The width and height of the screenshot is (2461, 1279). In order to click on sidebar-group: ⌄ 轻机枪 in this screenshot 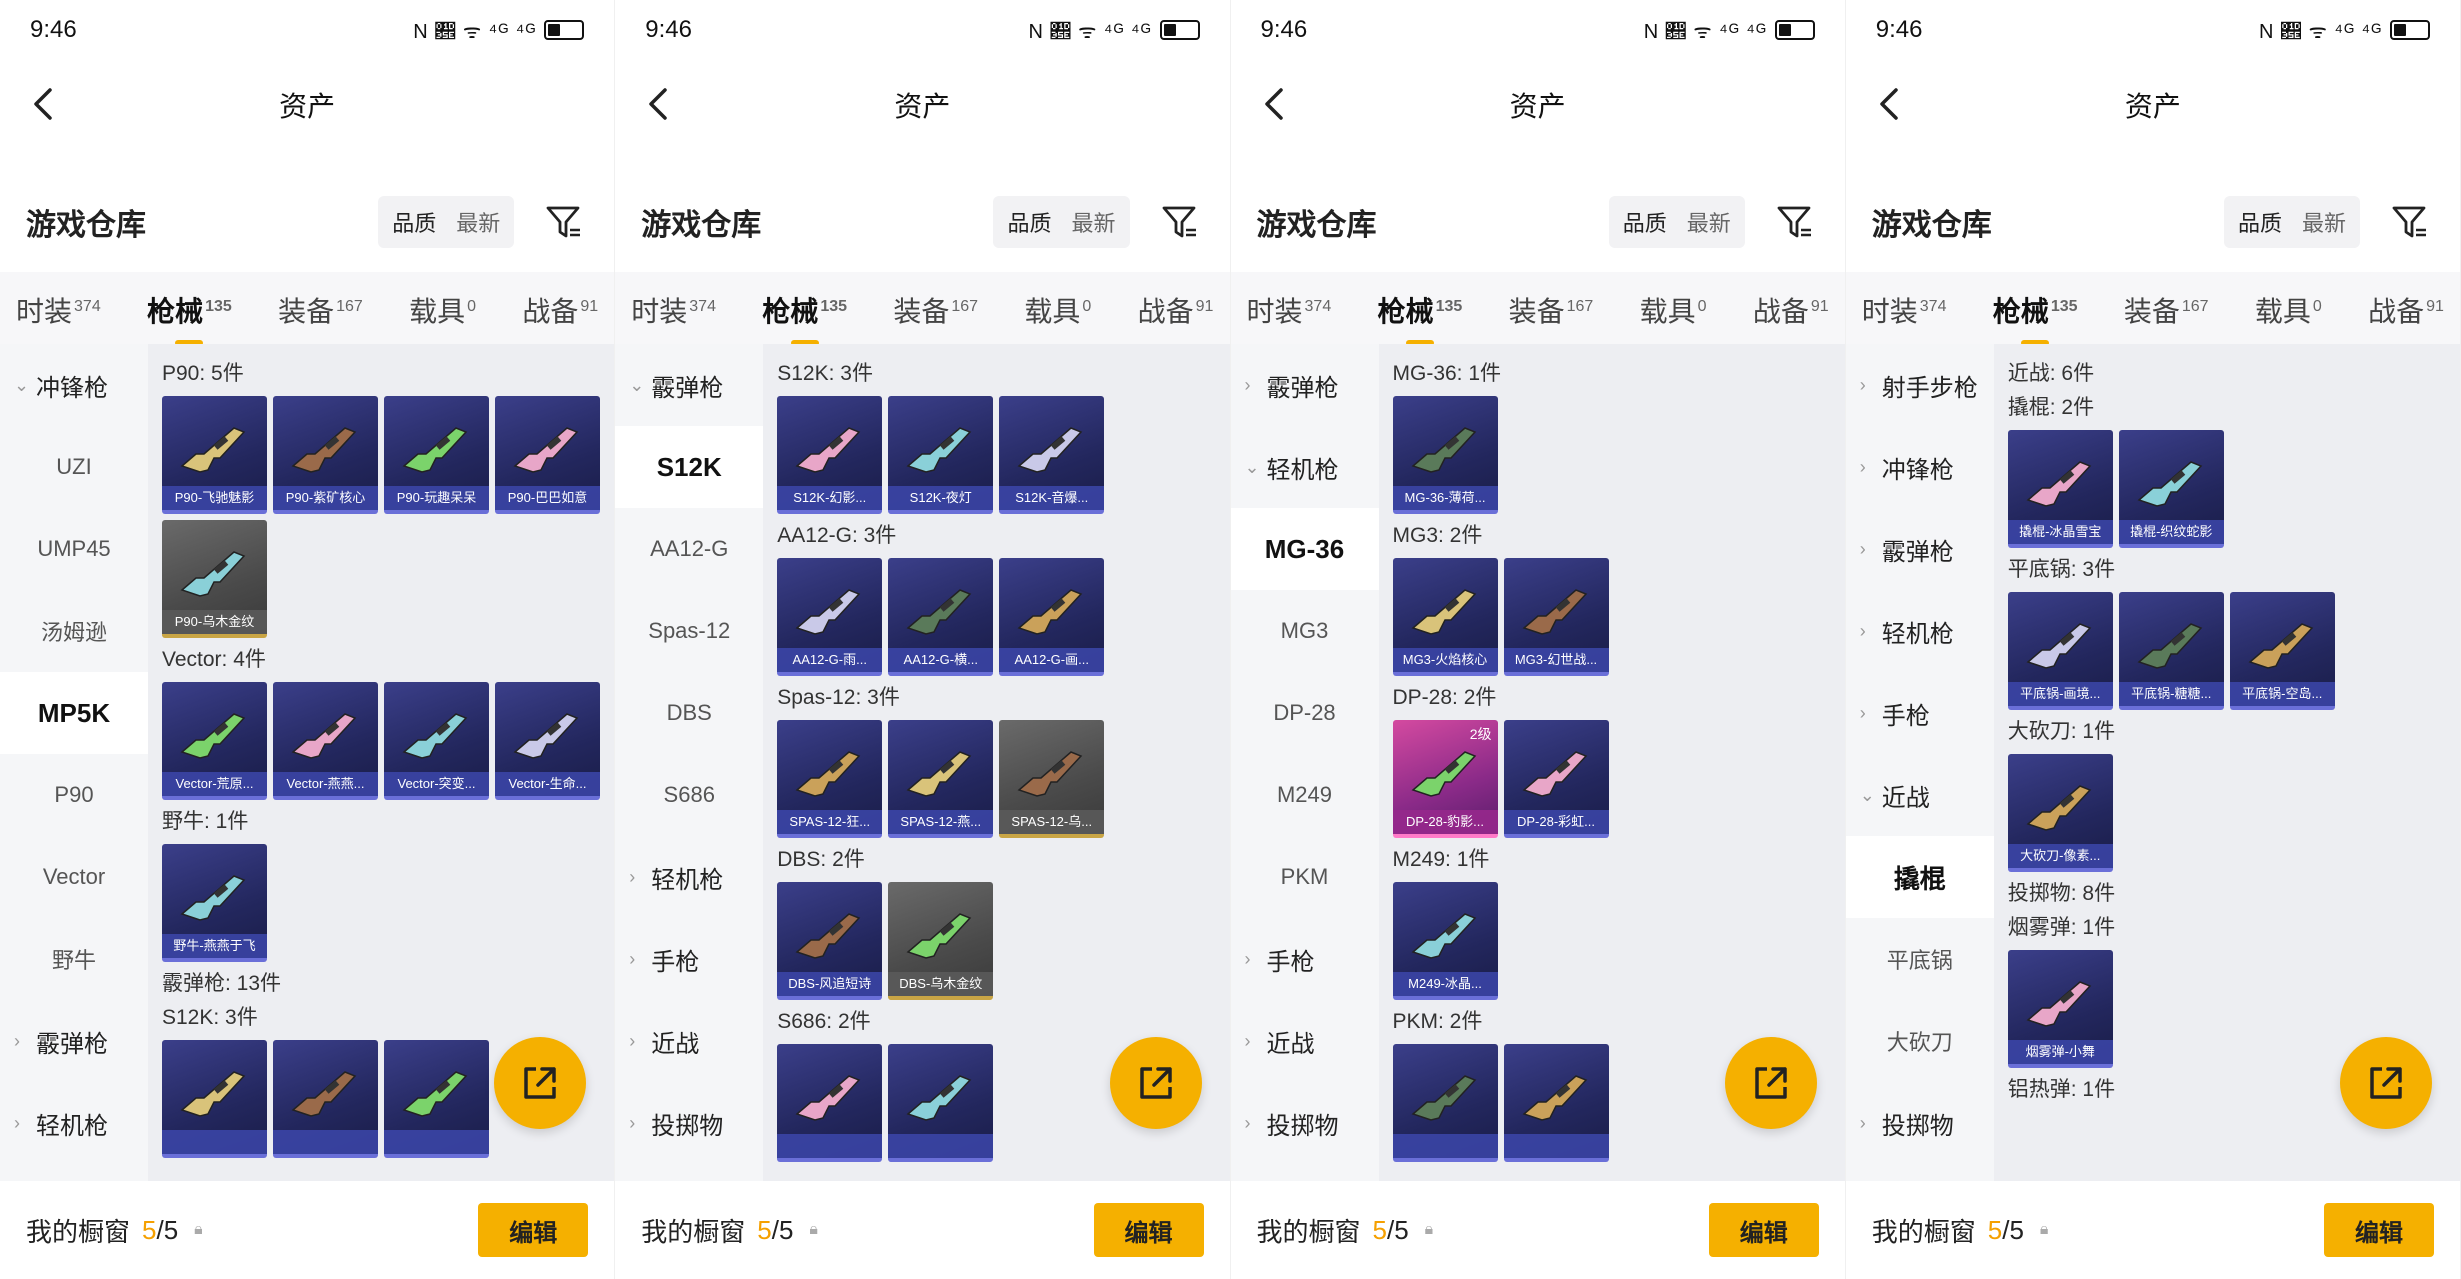, I will do `click(1305, 467)`.